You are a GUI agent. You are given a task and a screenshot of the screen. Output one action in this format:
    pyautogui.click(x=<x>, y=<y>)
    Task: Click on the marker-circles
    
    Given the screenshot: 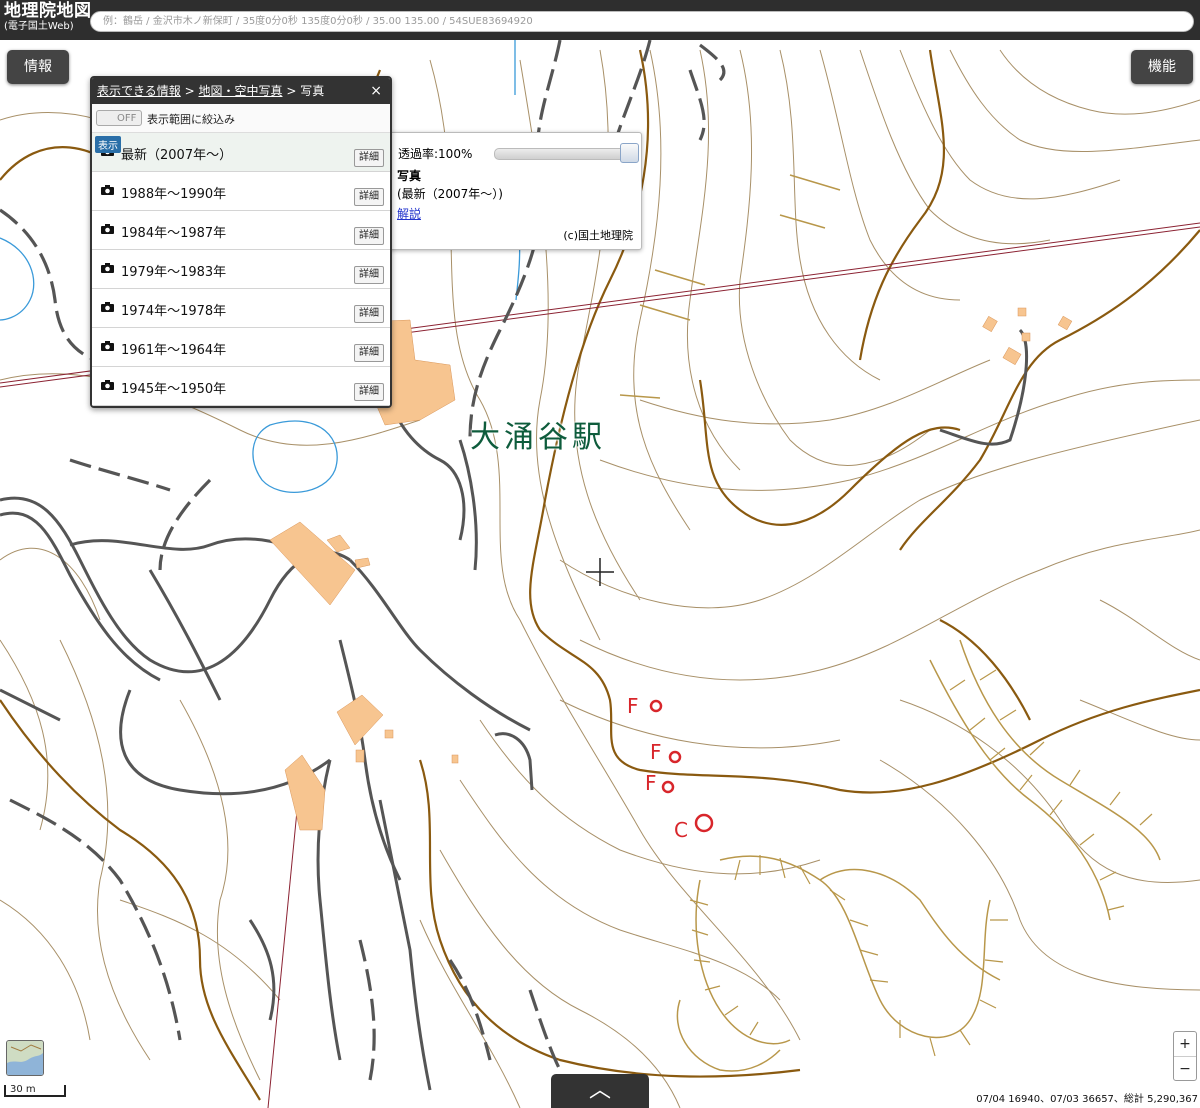 What is the action you would take?
    pyautogui.click(x=681, y=766)
    